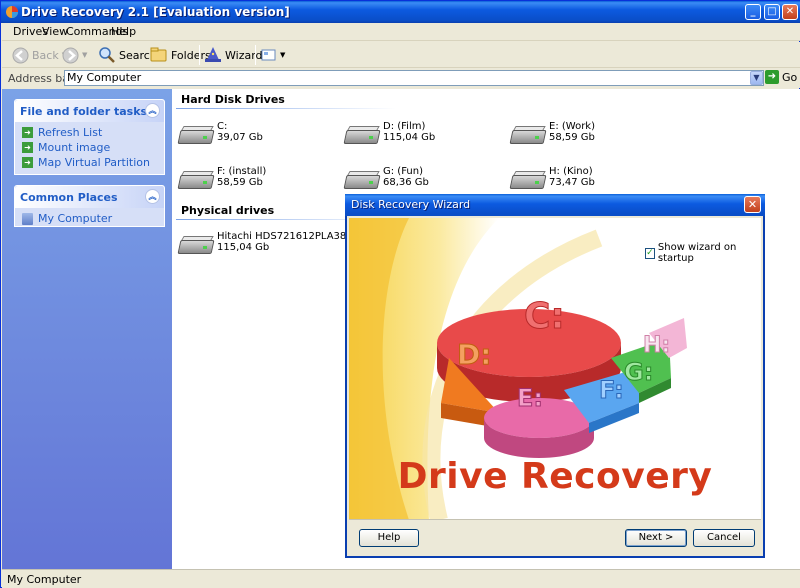 The width and height of the screenshot is (800, 588). Describe the element at coordinates (240, 137) in the screenshot. I see `drive-size: 39,07 Gb` at that location.